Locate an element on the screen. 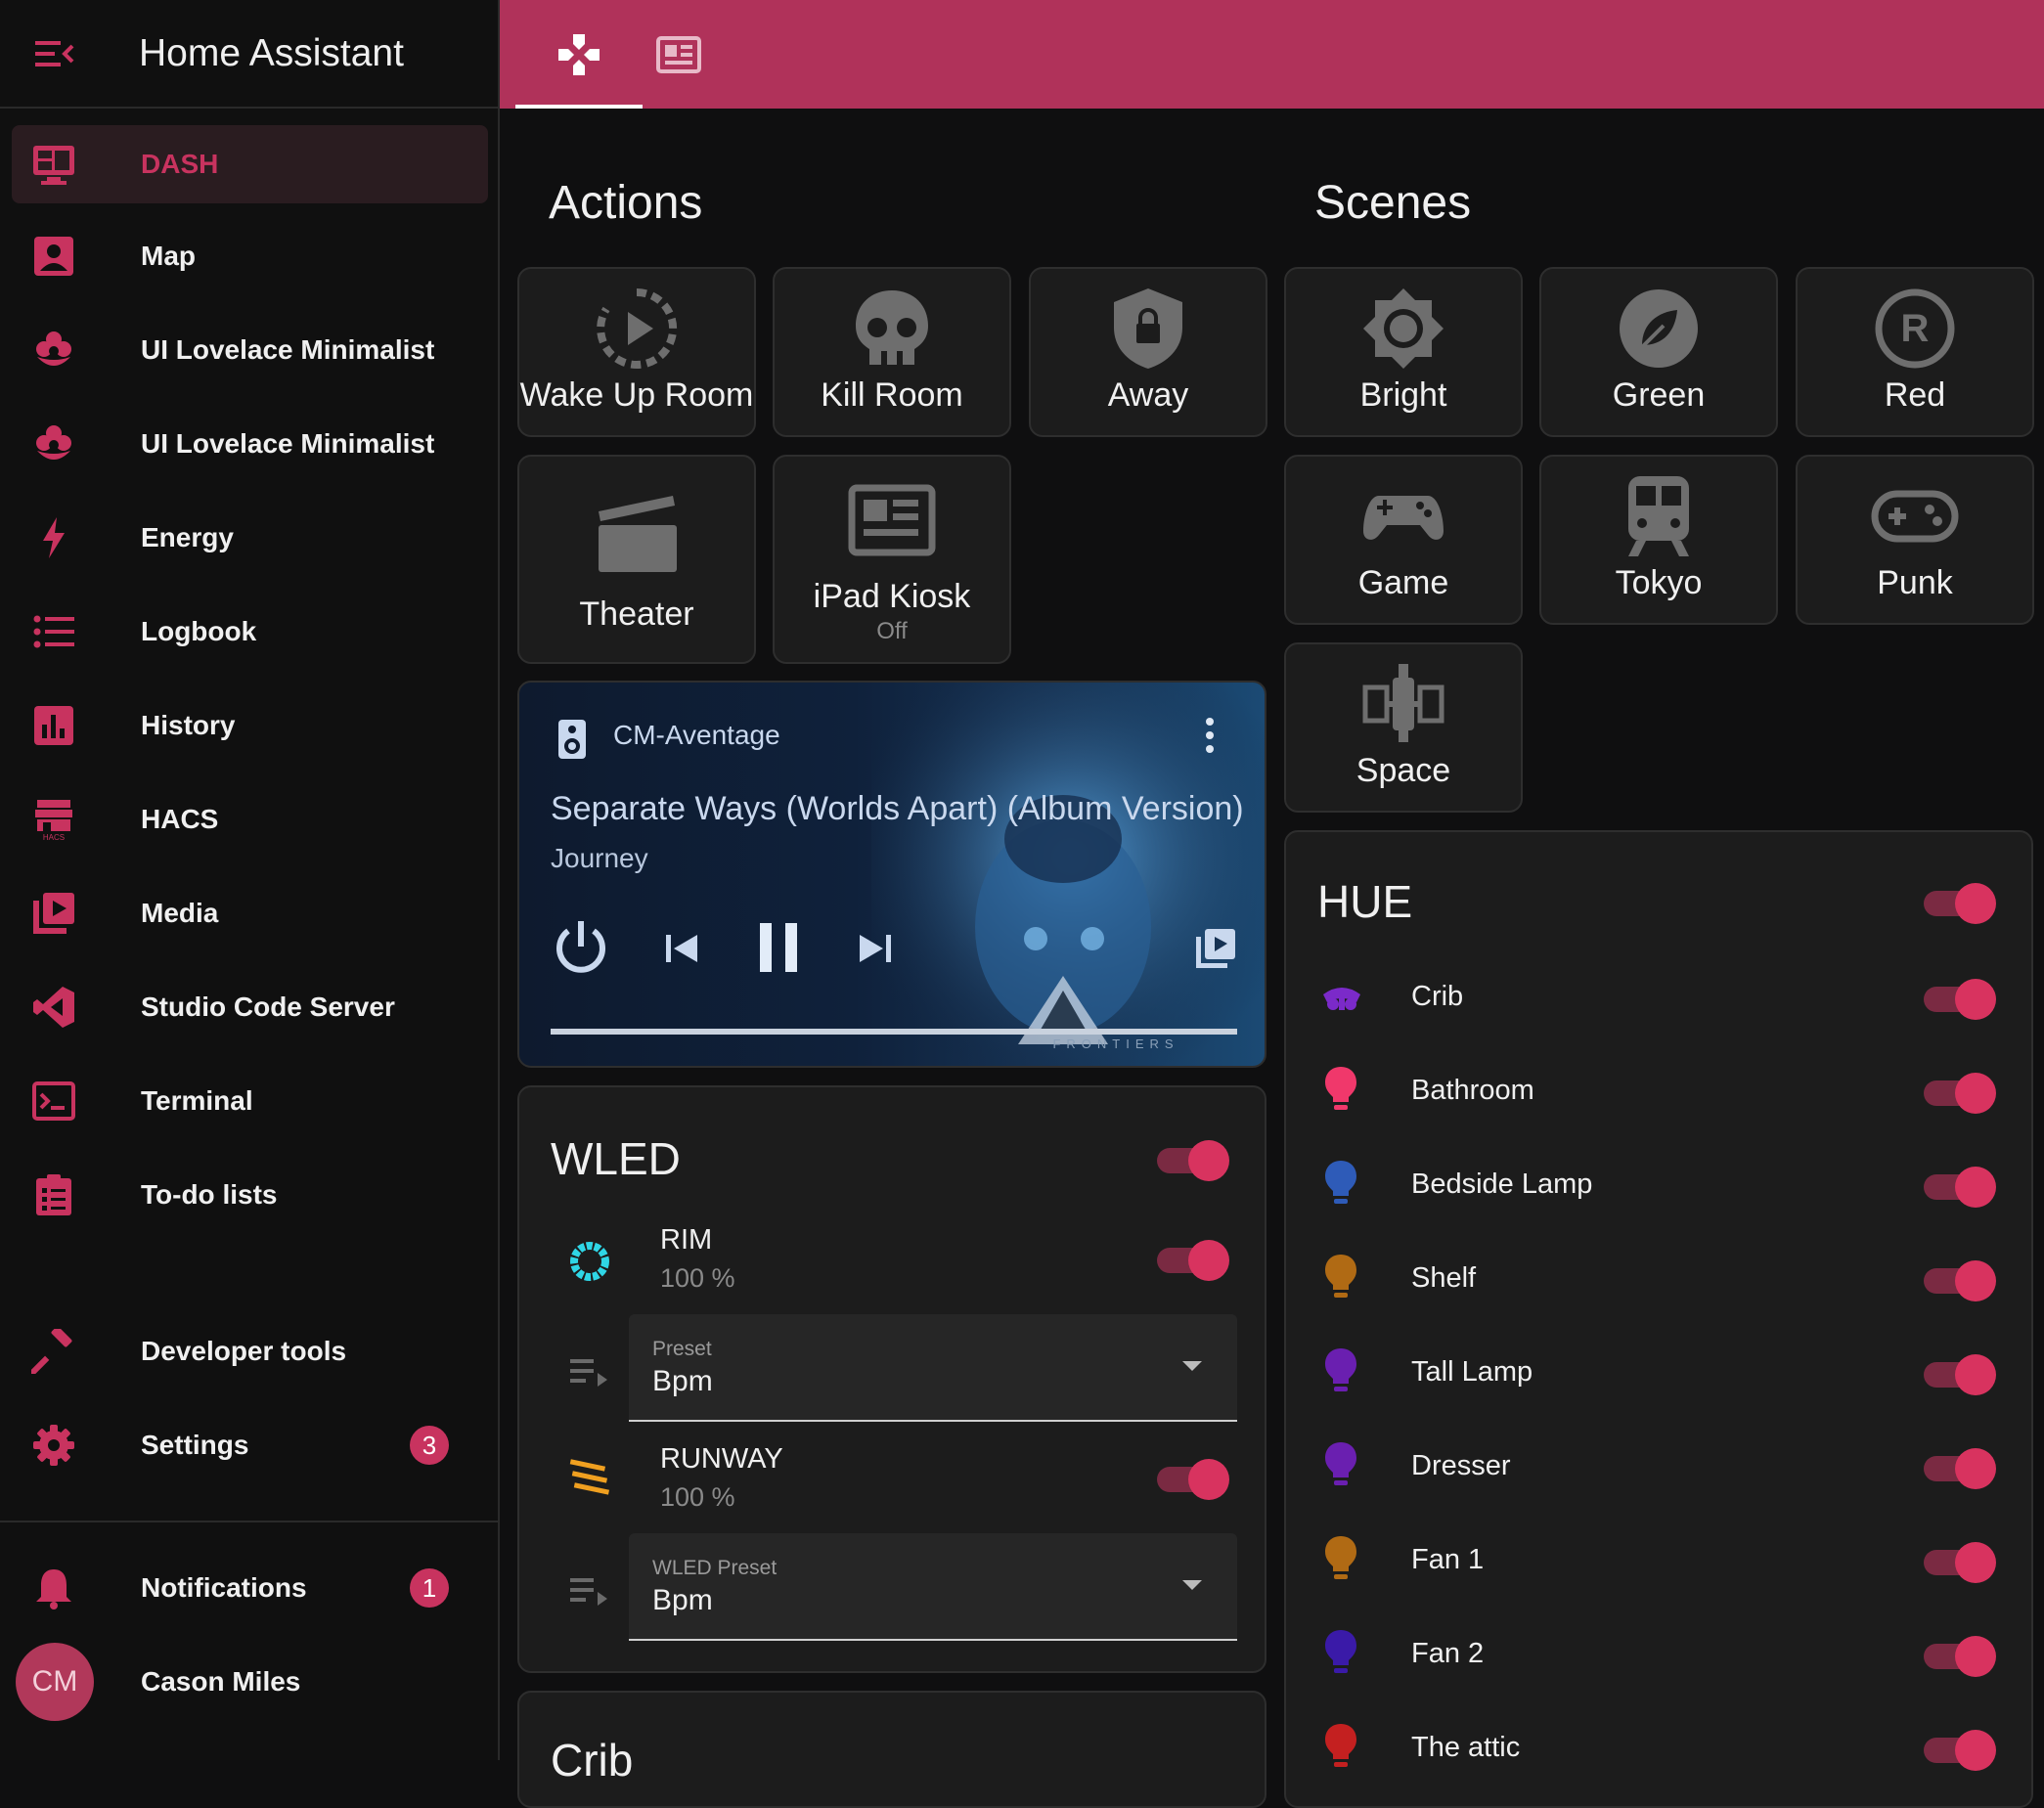 This screenshot has height=1808, width=2044. sidebar-divider is located at coordinates (250, 1521).